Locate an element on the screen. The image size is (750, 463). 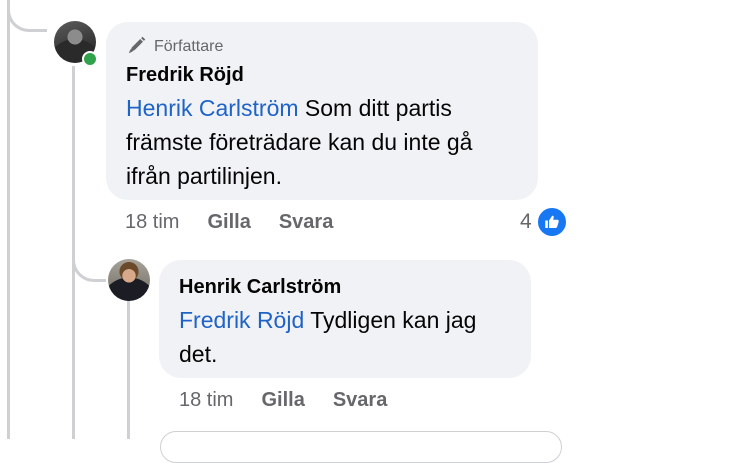
reaction-count: 4 is located at coordinates (526, 221).